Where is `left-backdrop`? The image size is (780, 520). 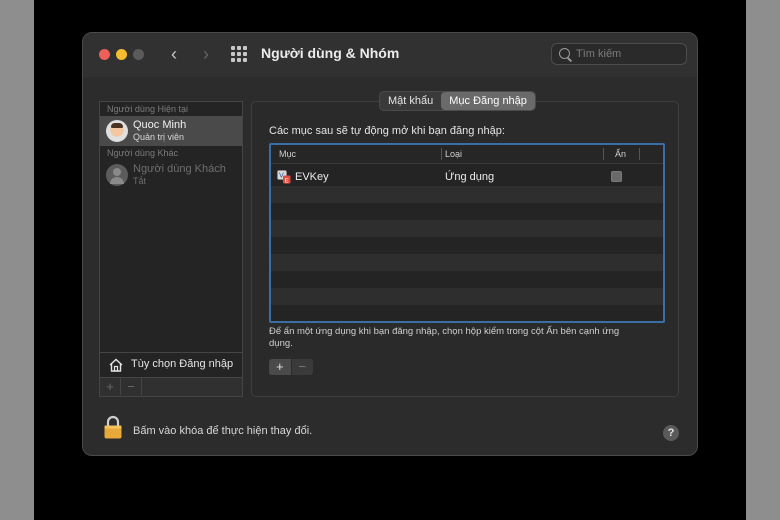 left-backdrop is located at coordinates (17, 260).